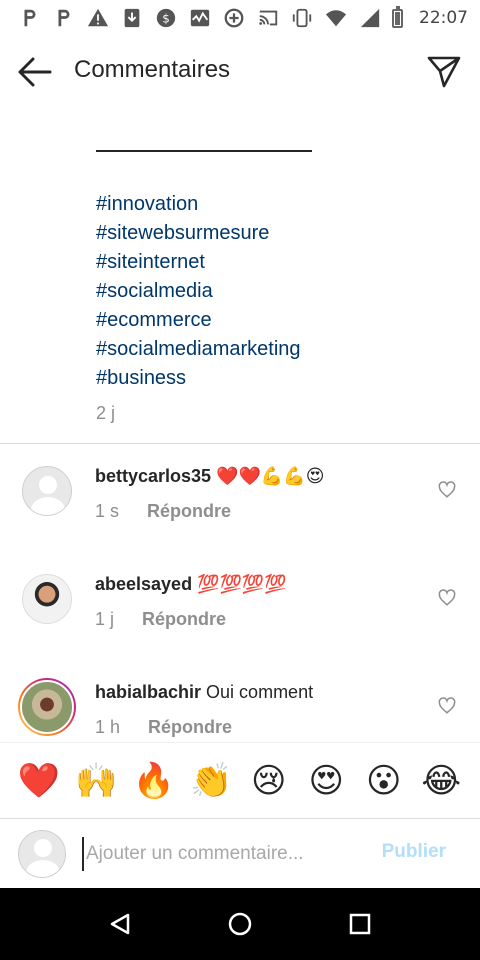  What do you see at coordinates (222, 854) in the screenshot?
I see `comment-input` at bounding box center [222, 854].